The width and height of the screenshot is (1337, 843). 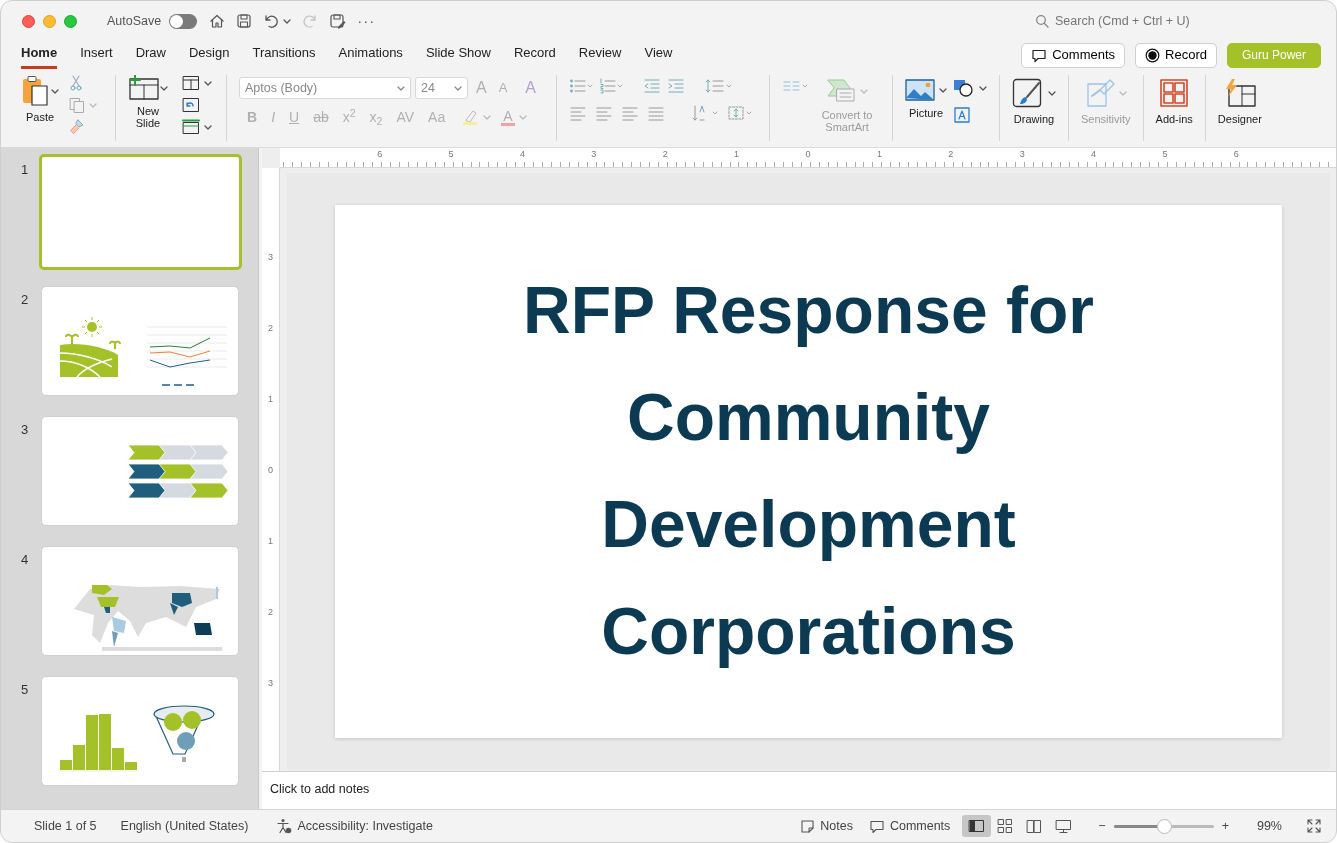 What do you see at coordinates (1035, 826) in the screenshot?
I see `reading-view-icon` at bounding box center [1035, 826].